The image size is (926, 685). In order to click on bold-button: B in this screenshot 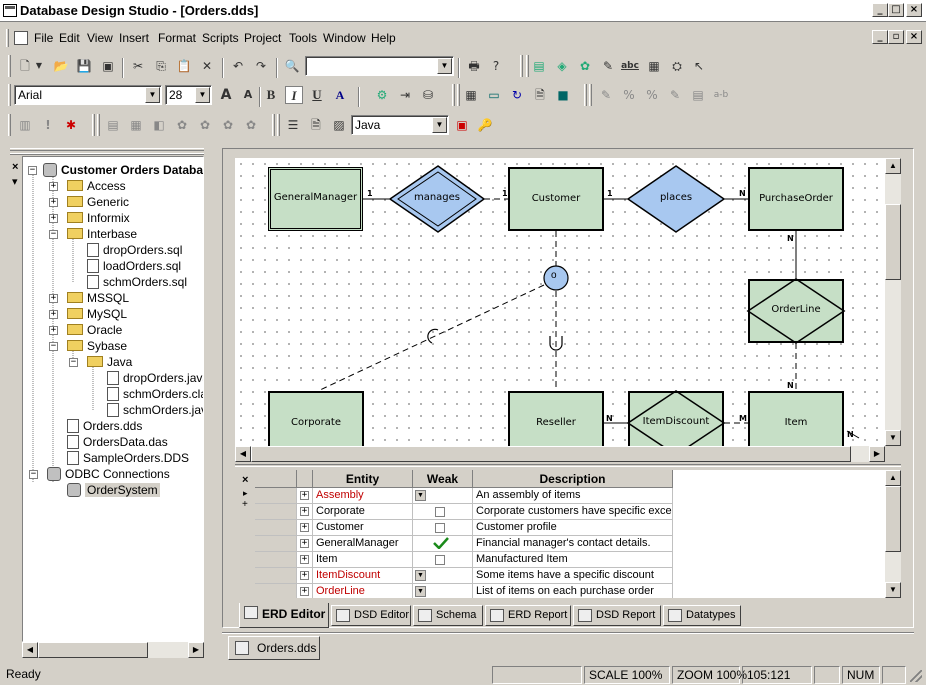, I will do `click(271, 95)`.